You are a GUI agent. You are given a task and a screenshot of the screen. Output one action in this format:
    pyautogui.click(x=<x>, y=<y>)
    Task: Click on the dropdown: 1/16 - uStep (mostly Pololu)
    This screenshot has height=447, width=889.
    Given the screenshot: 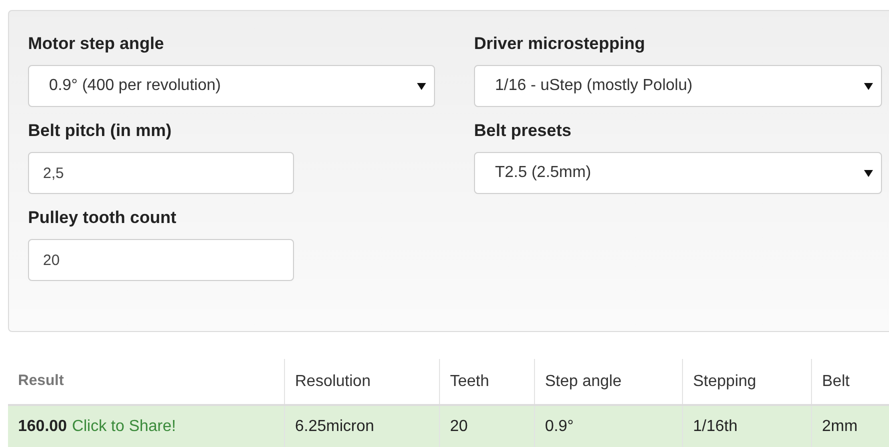 What is the action you would take?
    pyautogui.click(x=678, y=86)
    